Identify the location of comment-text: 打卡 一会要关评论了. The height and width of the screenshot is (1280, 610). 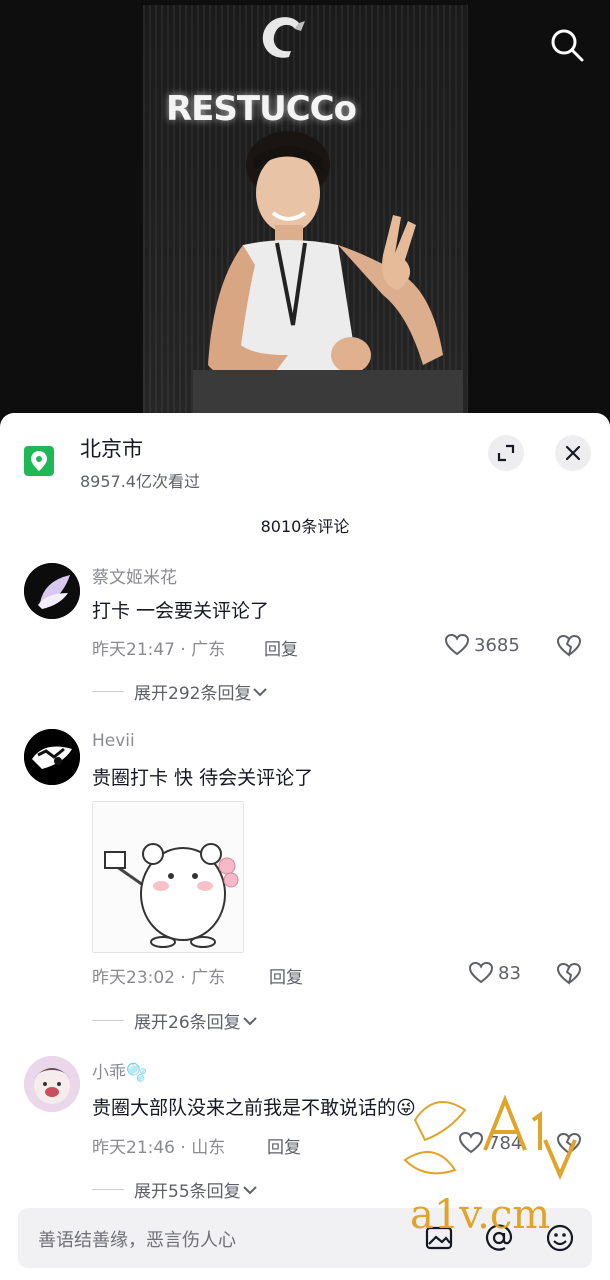
(181, 611).